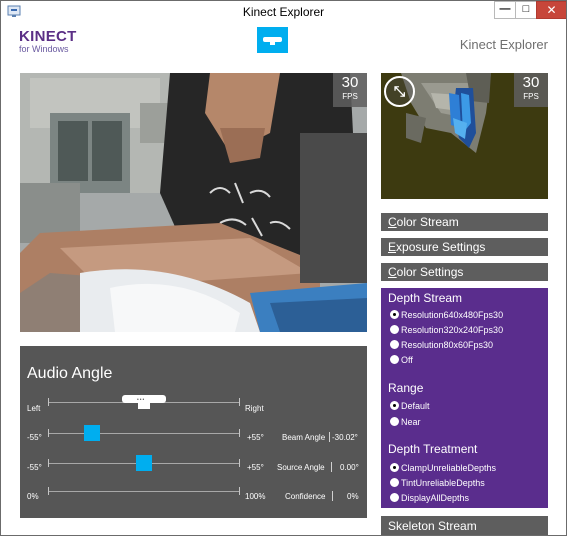 This screenshot has height=536, width=567. What do you see at coordinates (305, 496) in the screenshot?
I see `confidence-label: Confidence` at bounding box center [305, 496].